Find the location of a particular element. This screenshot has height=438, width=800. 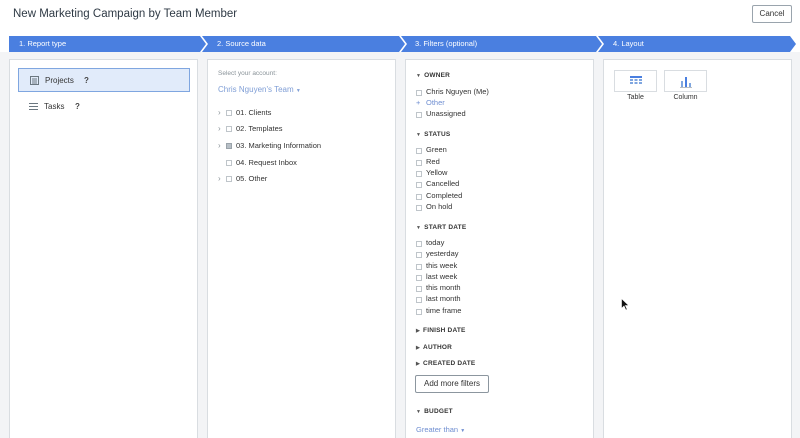

tasks-icon is located at coordinates (33, 106).